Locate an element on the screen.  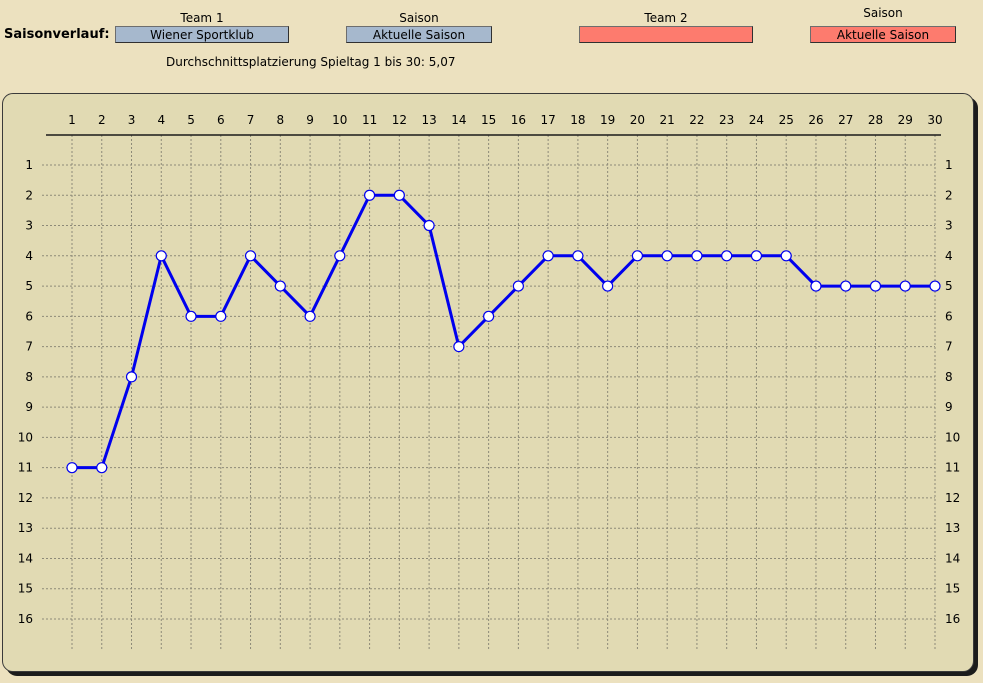
x-tick-label: 5 is located at coordinates (191, 120).